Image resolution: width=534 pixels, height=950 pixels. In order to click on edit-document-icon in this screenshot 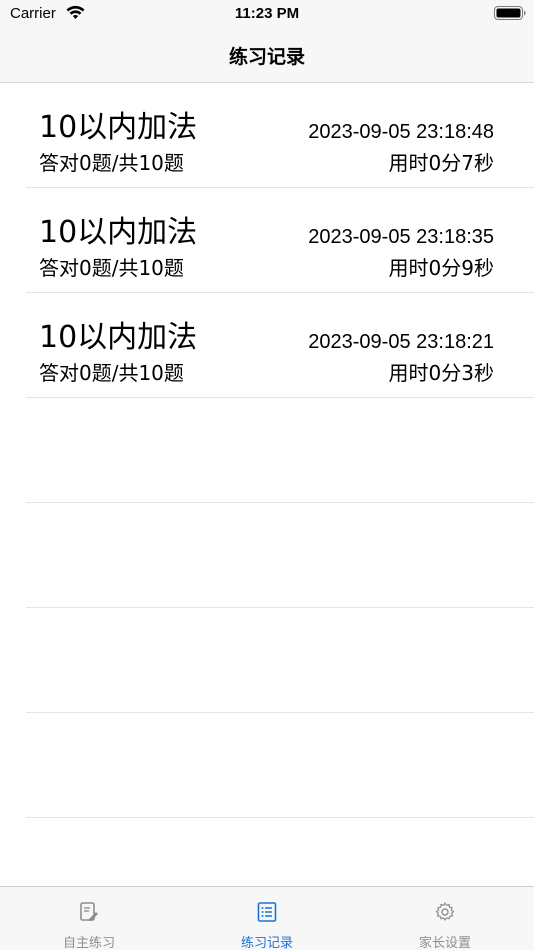, I will do `click(89, 911)`.